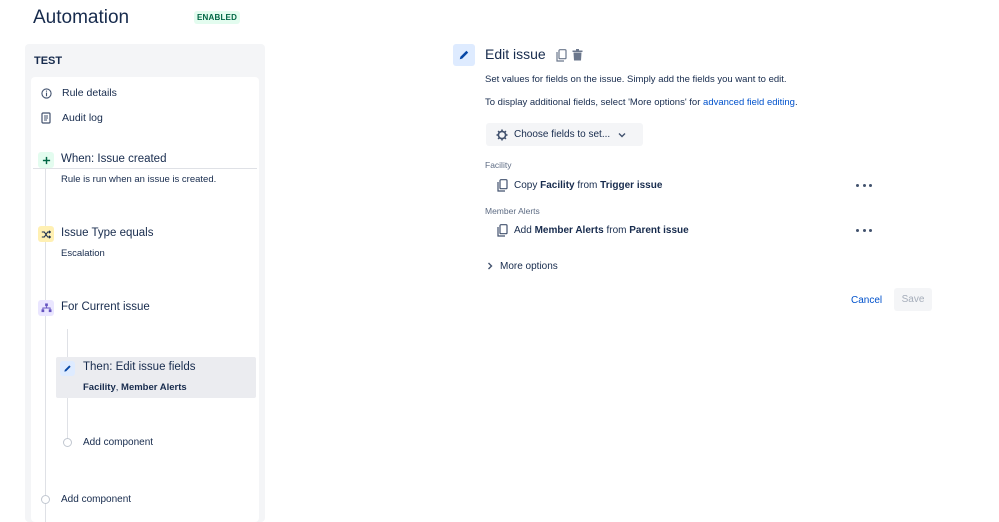 The image size is (999, 522). I want to click on member-alerts-field-name: Member Alerts, so click(569, 230).